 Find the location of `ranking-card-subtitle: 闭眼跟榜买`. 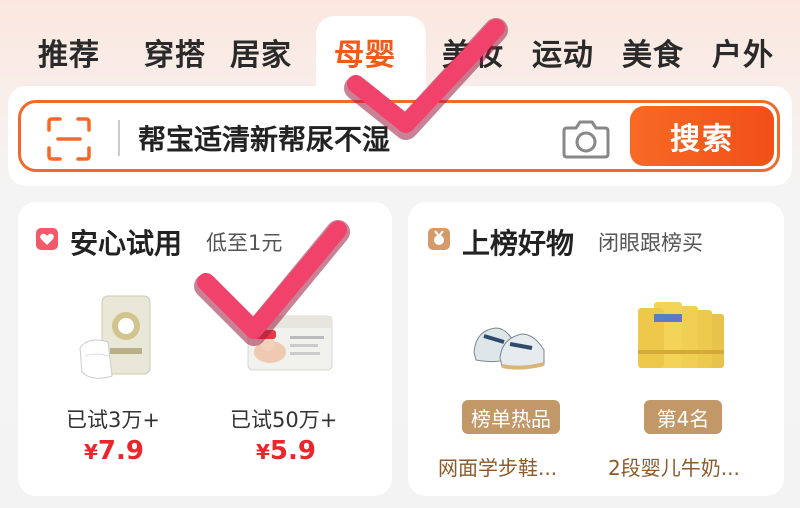

ranking-card-subtitle: 闭眼跟榜买 is located at coordinates (650, 243).